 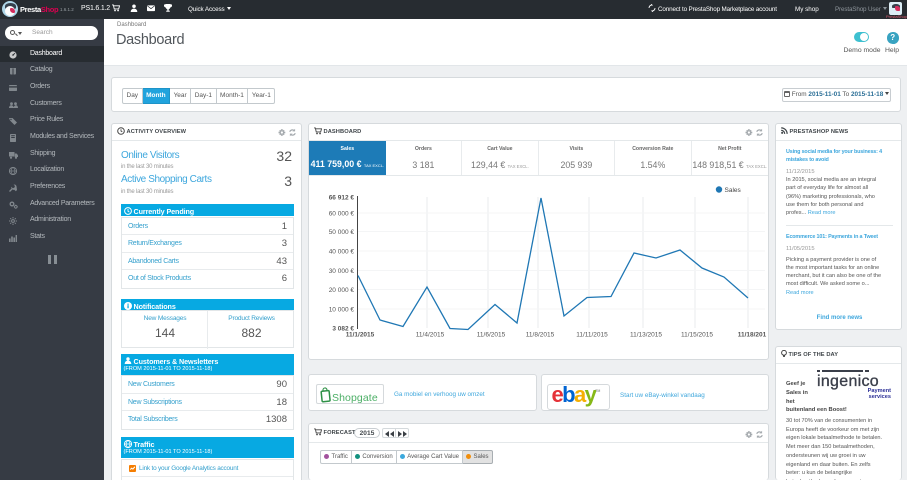 What do you see at coordinates (430, 335) in the screenshot?
I see `svg-text: 11/4/2015` at bounding box center [430, 335].